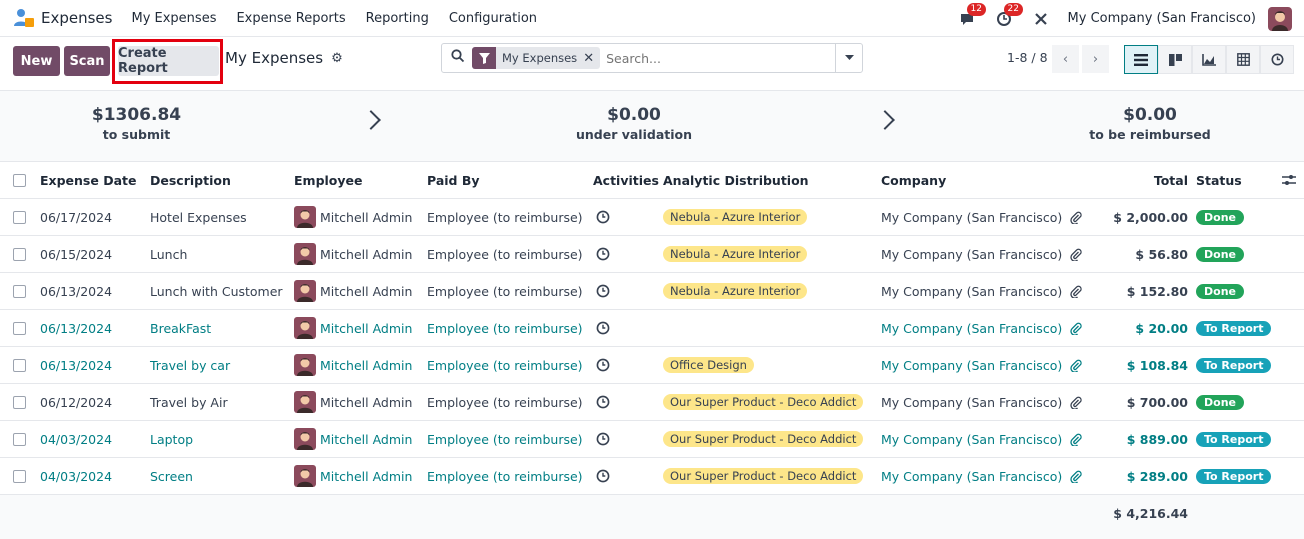 The width and height of the screenshot is (1304, 539). What do you see at coordinates (328, 180) in the screenshot?
I see `header-employee: Employee` at bounding box center [328, 180].